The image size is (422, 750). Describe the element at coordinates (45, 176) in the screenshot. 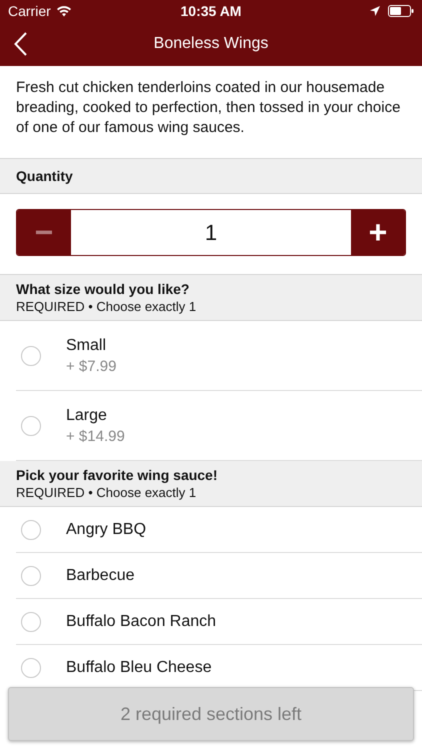

I see `section-title: Quantity` at that location.